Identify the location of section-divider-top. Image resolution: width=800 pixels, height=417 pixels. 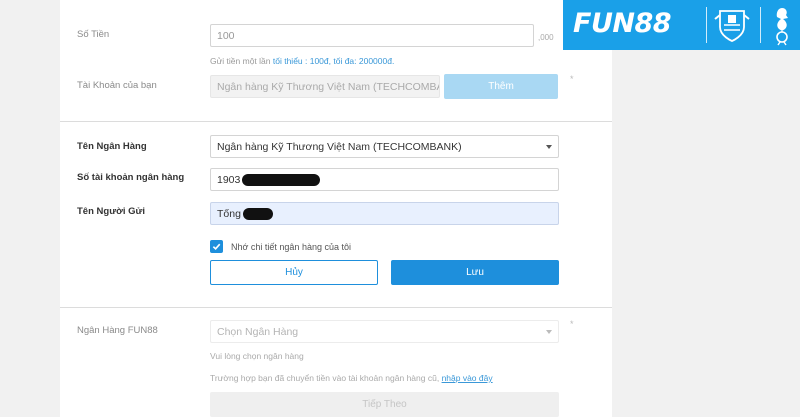
(336, 121).